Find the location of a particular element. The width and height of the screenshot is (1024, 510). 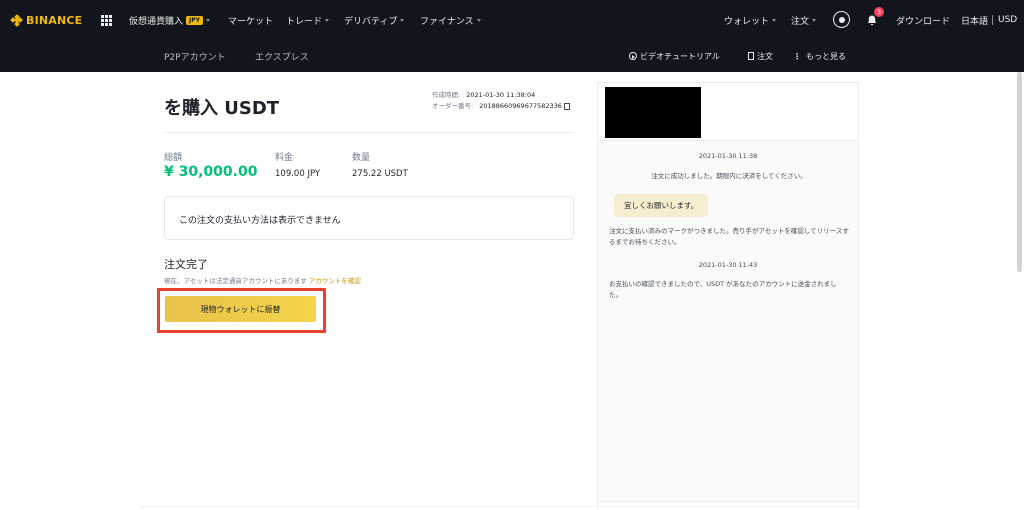

quantity-value: 275.22 USDT is located at coordinates (380, 174).